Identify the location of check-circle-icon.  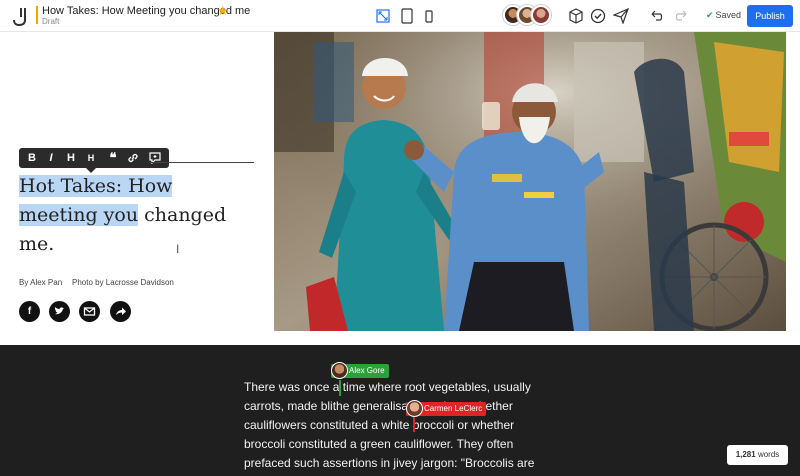
(598, 16).